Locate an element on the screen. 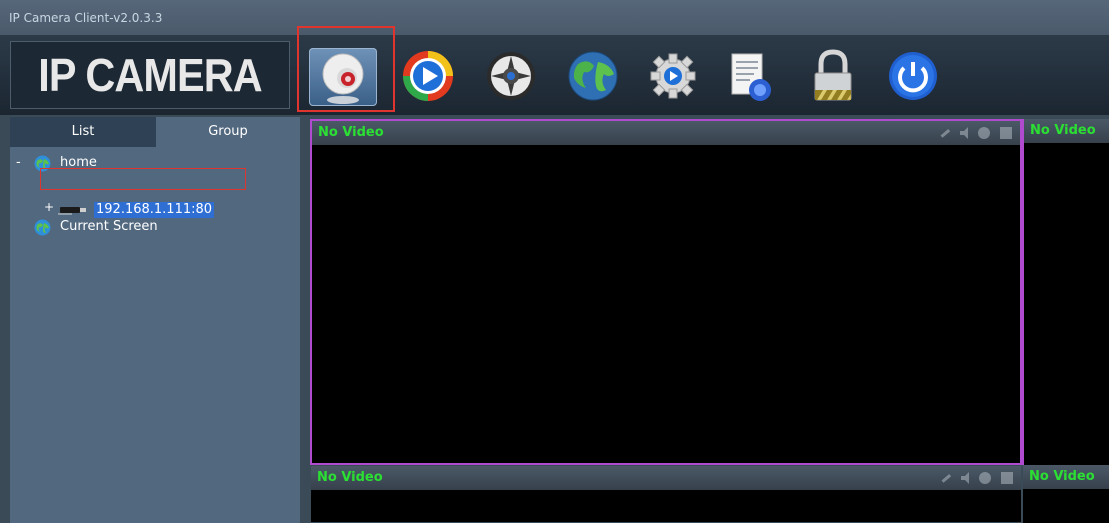 This screenshot has height=523, width=1109. exit-button is located at coordinates (913, 75).